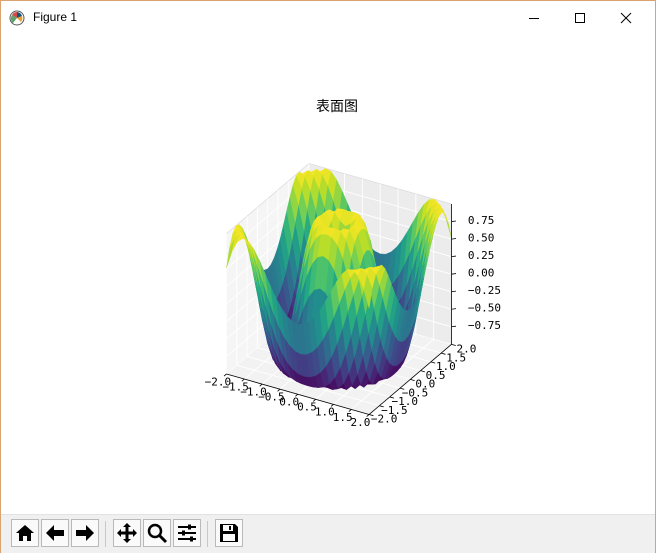  I want to click on magnifier-icon, so click(157, 533).